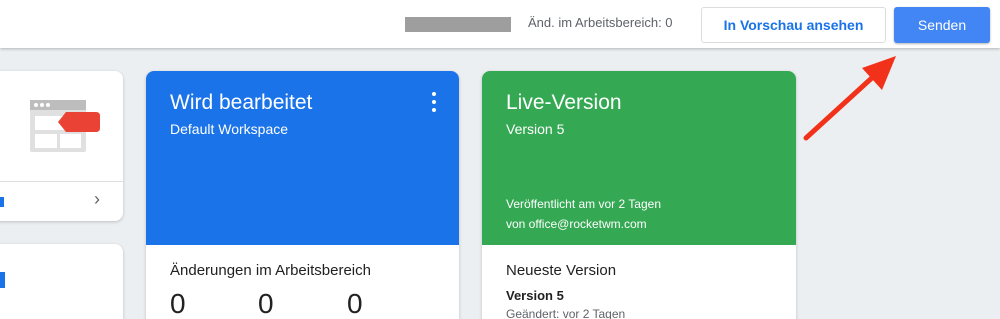 This screenshot has height=319, width=1000. What do you see at coordinates (229, 129) in the screenshot?
I see `workspace-name: Default Workspace` at bounding box center [229, 129].